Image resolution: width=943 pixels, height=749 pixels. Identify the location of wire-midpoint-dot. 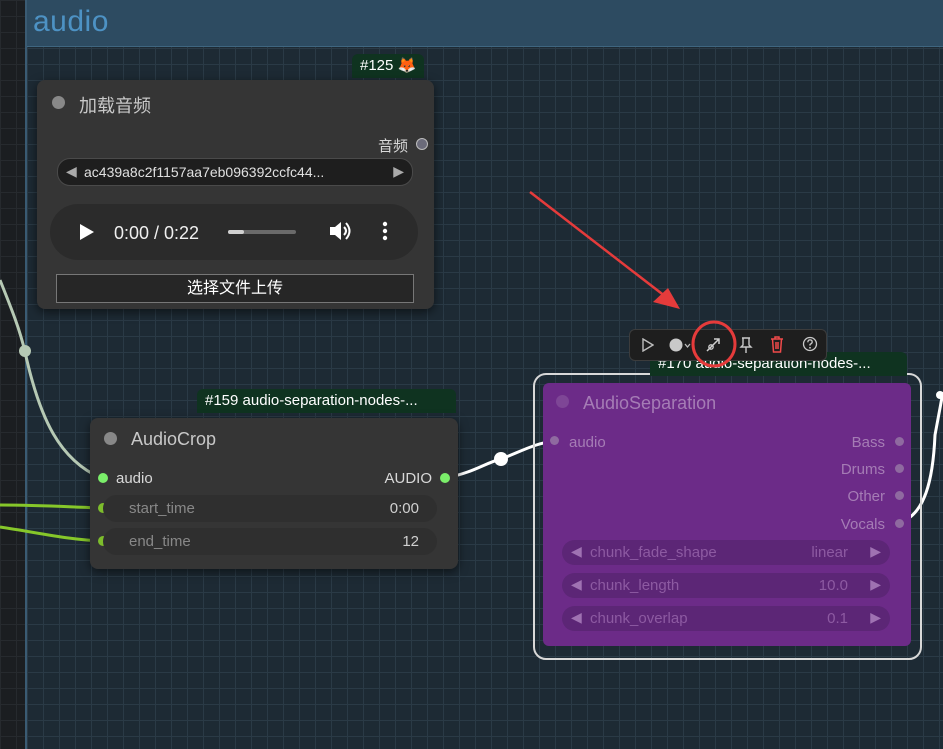
(501, 459).